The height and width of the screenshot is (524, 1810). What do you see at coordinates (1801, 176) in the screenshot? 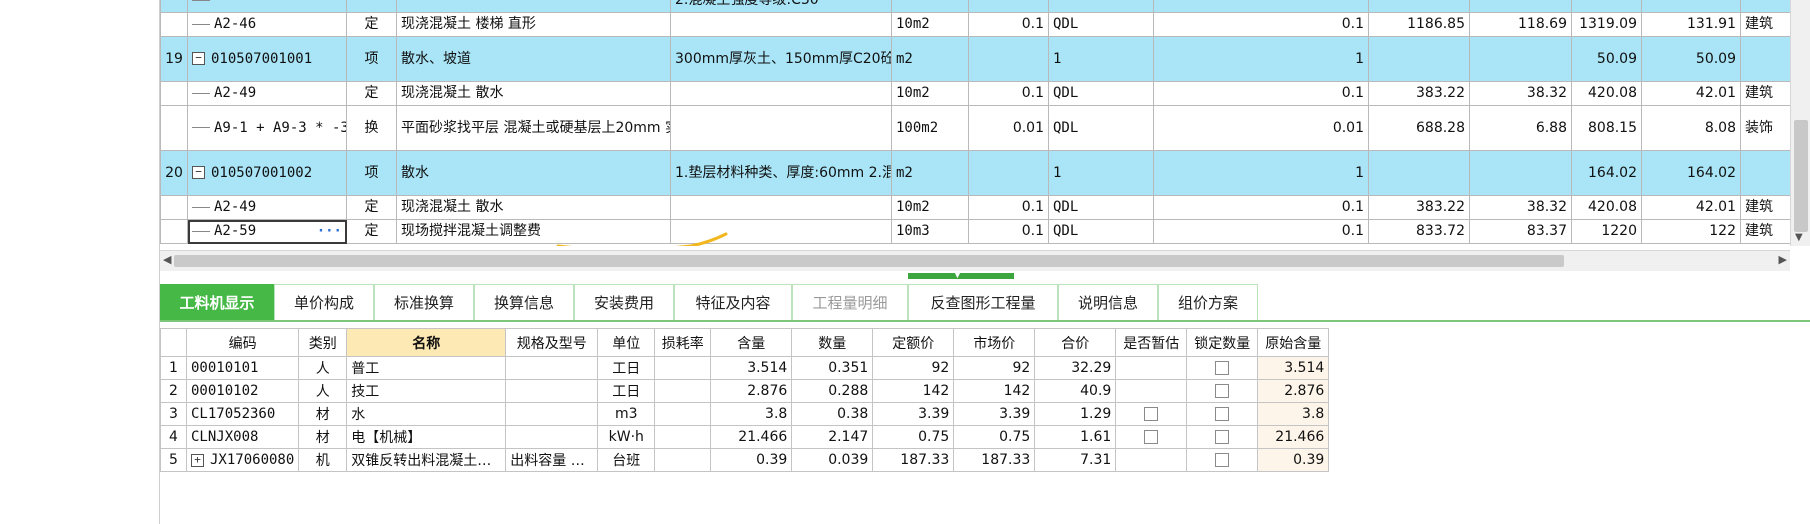
I see `vertical-scroll-thumb` at bounding box center [1801, 176].